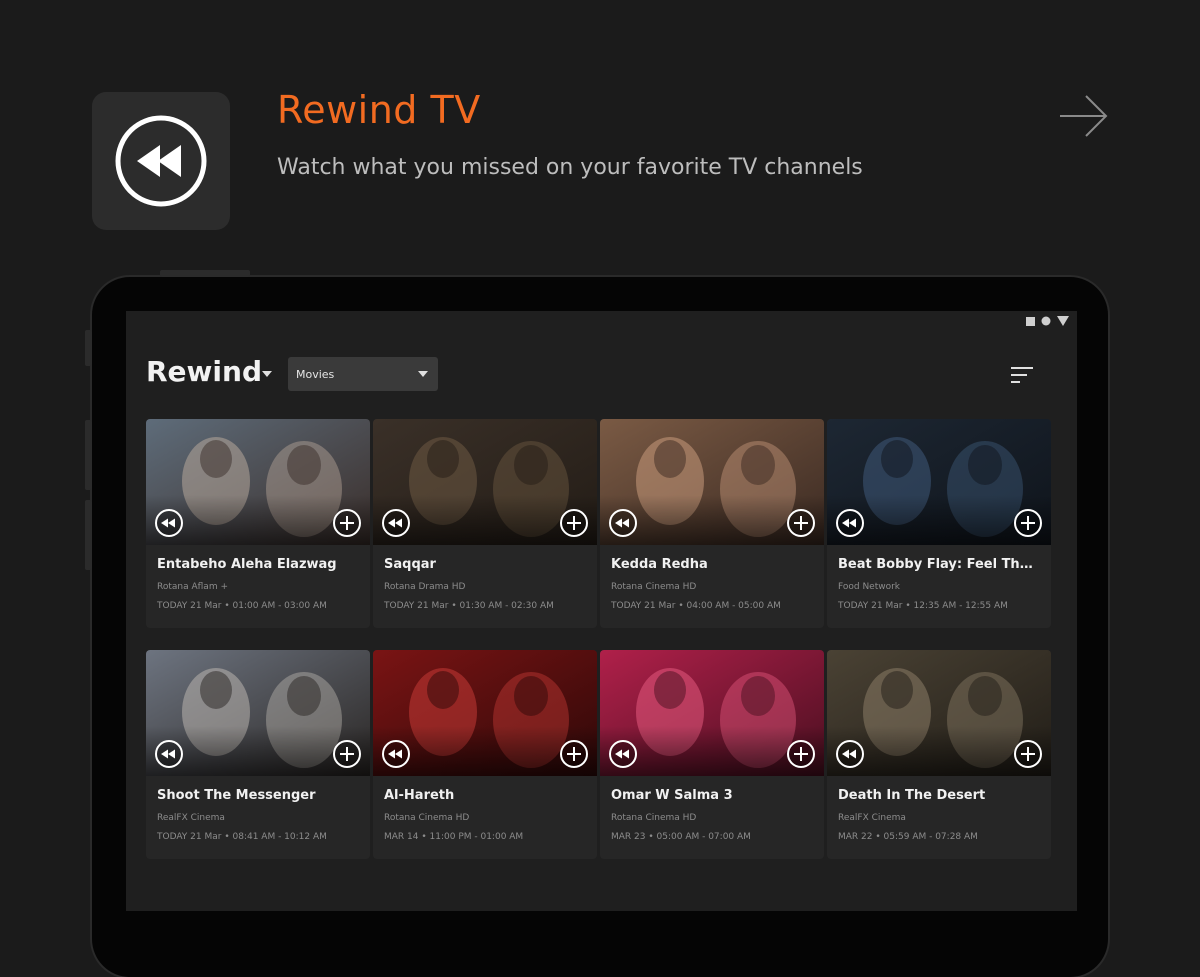  What do you see at coordinates (659, 564) in the screenshot?
I see `program-title: Kedda Redha` at bounding box center [659, 564].